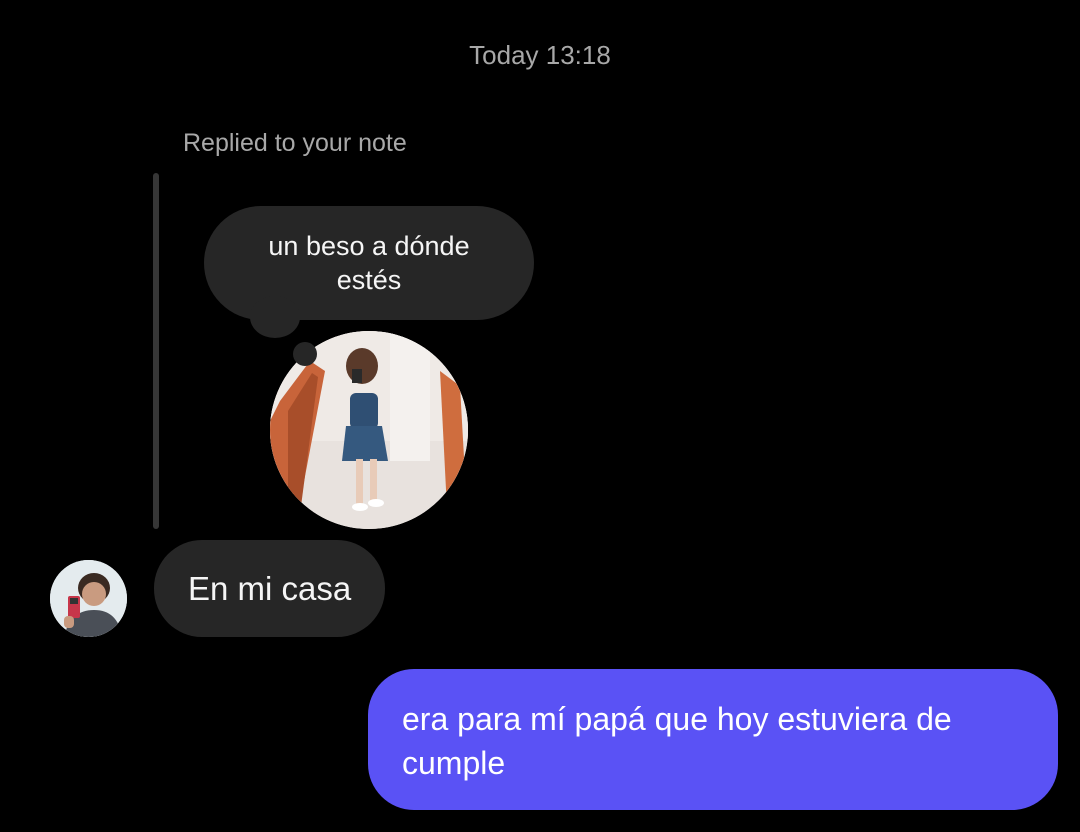 The image size is (1080, 832). I want to click on received-message-text: En mi casa, so click(270, 588).